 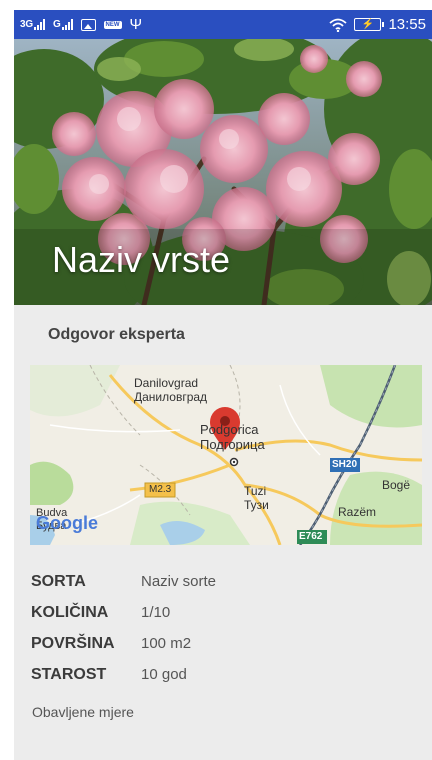 I want to click on expert-answer-label: Odgovor eksperta, so click(x=116, y=334).